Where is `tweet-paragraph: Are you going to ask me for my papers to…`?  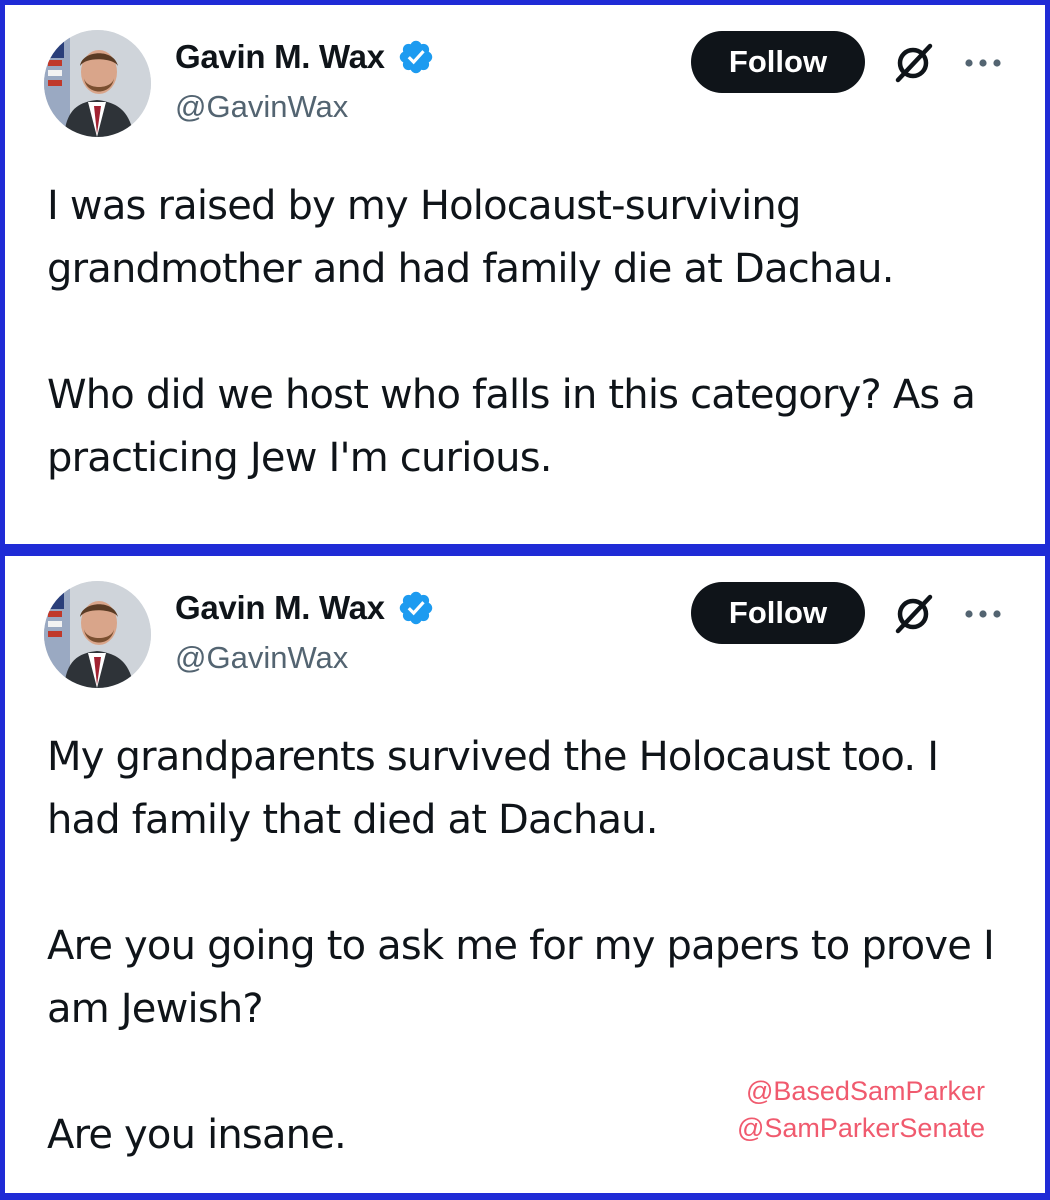 tweet-paragraph: Are you going to ask me for my papers to… is located at coordinates (521, 977).